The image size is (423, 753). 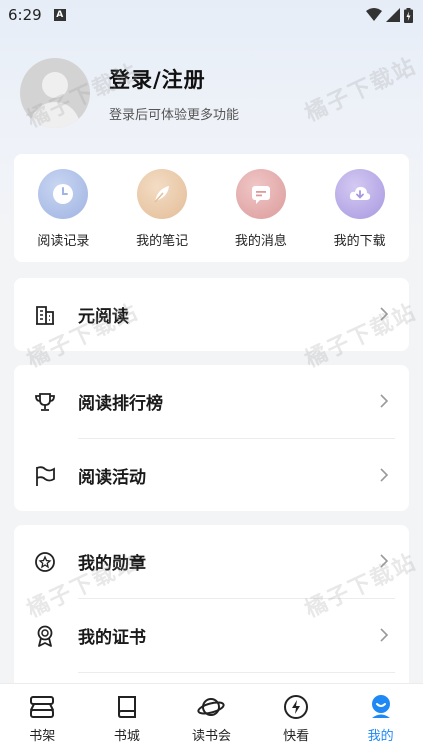 What do you see at coordinates (162, 241) in the screenshot?
I see `quick-action-label: 我的笔记` at bounding box center [162, 241].